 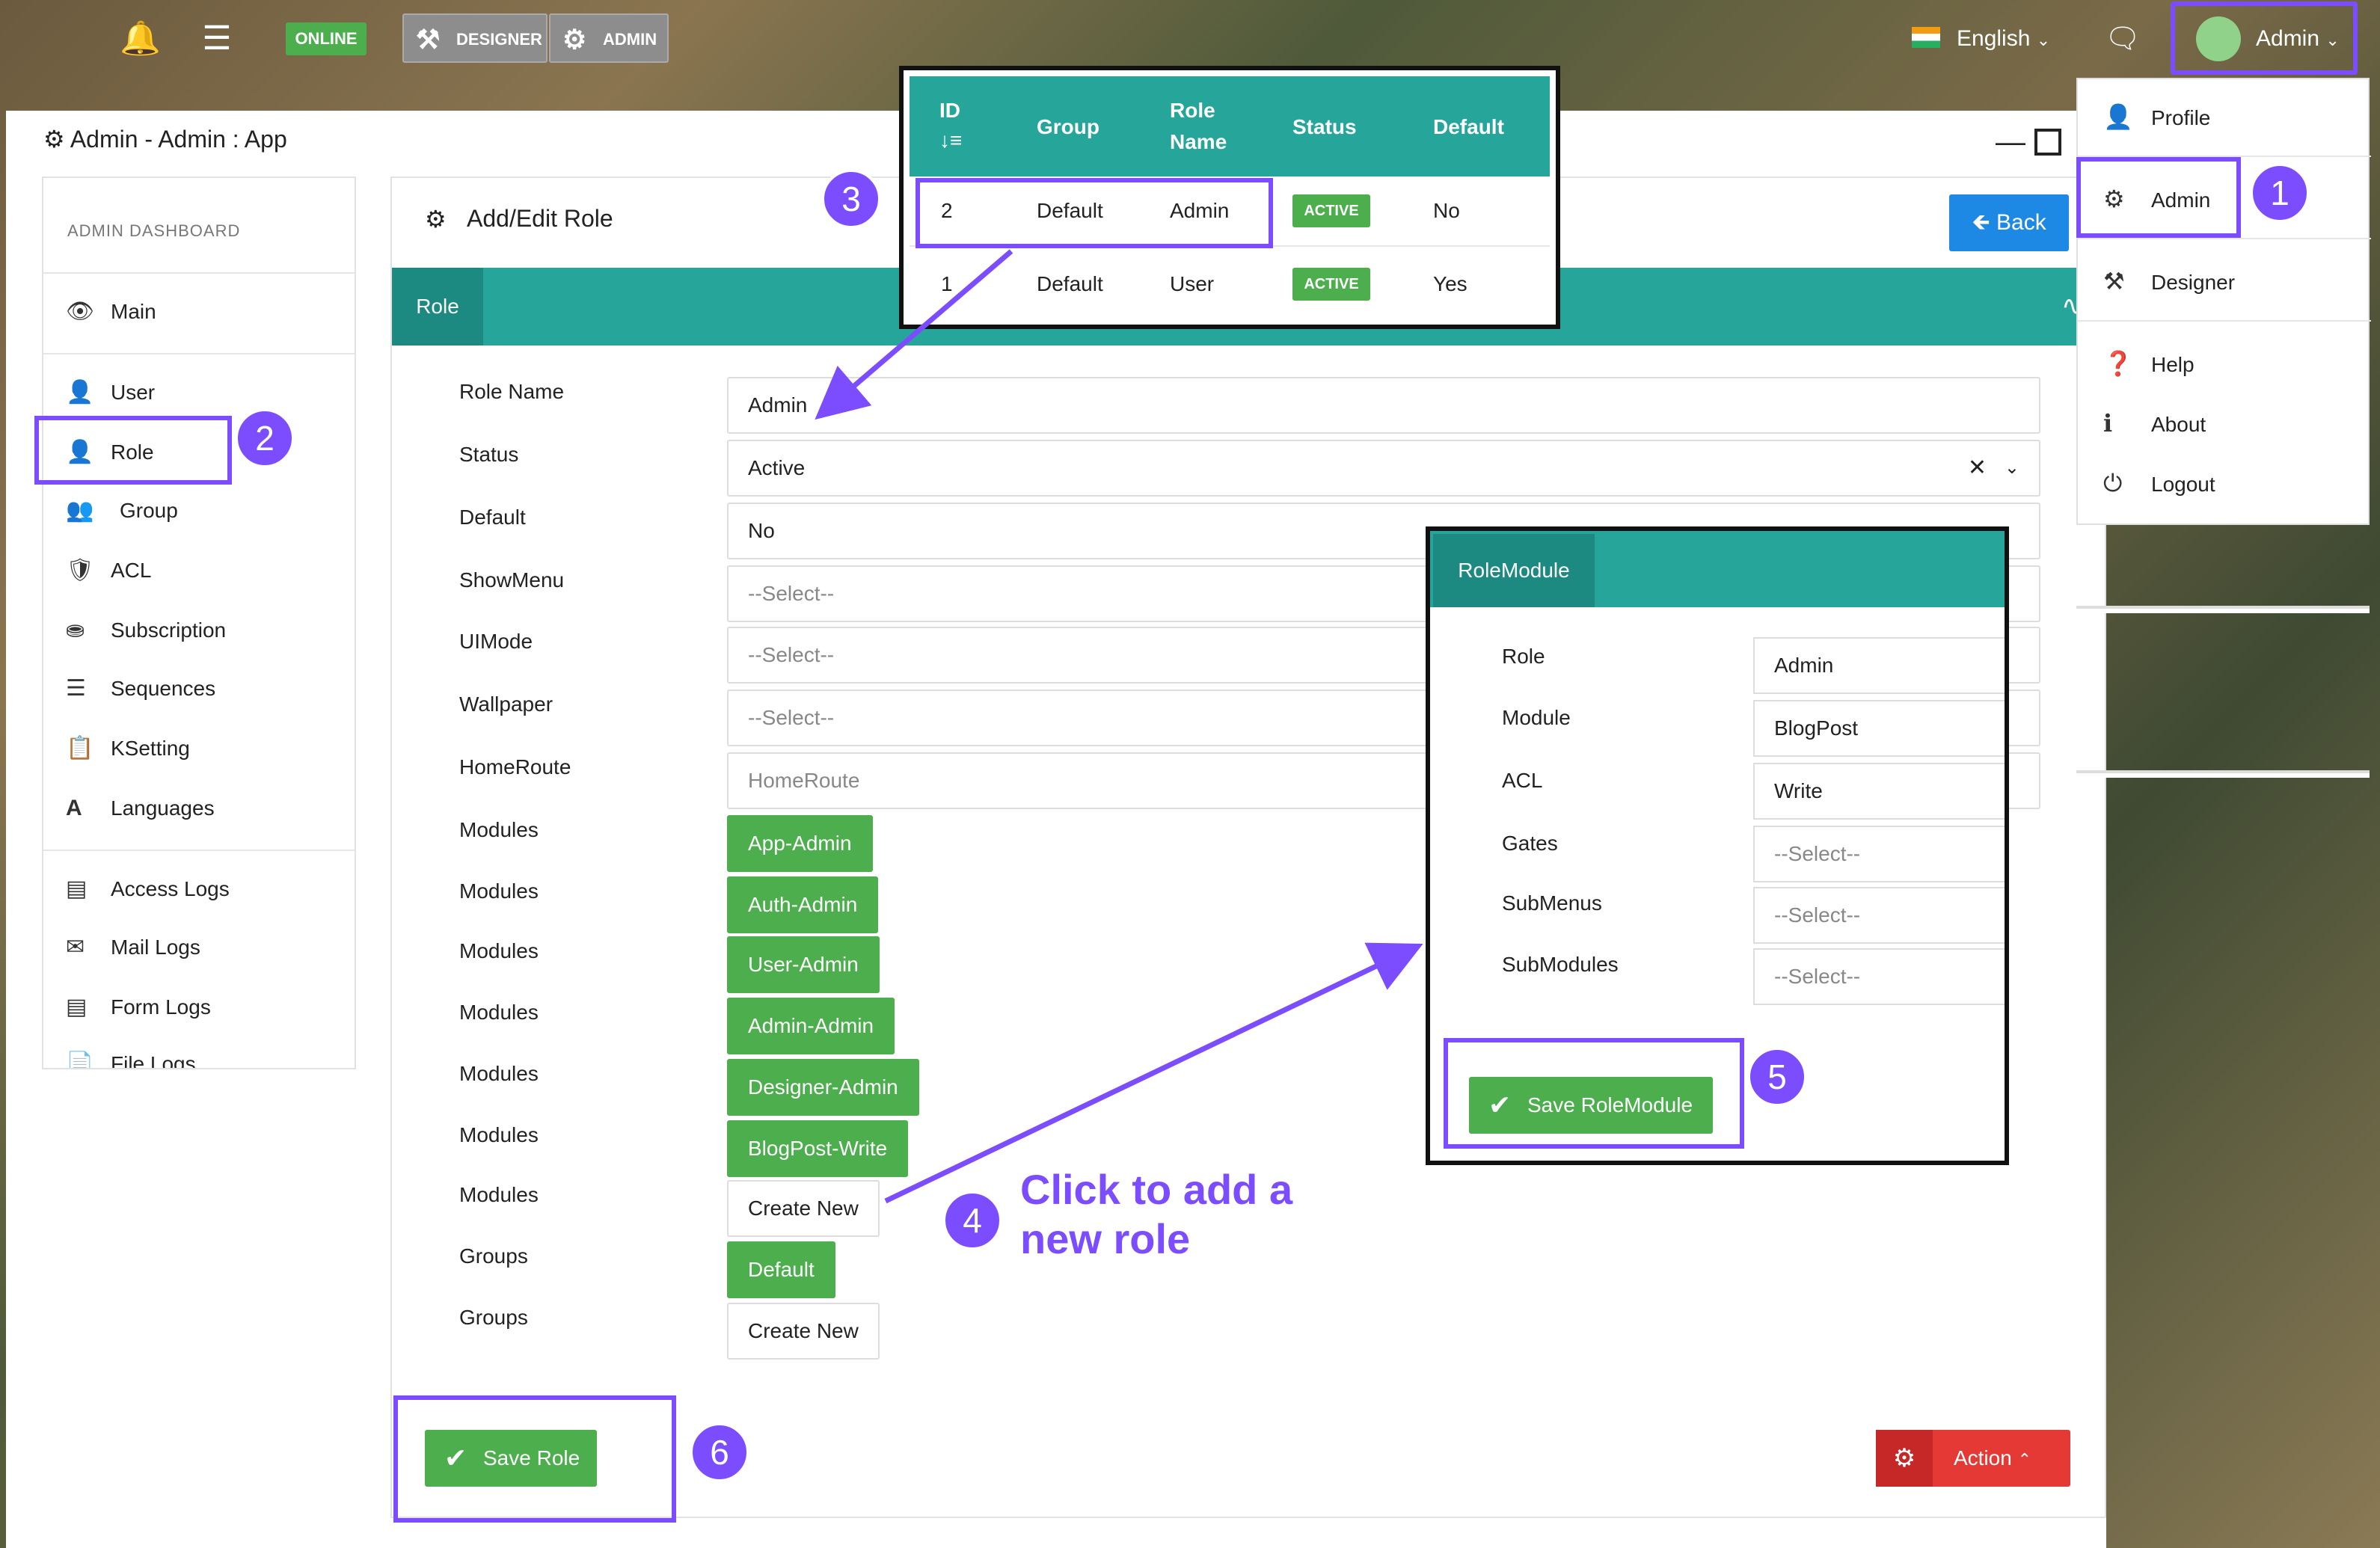 I want to click on callout-3: 3, so click(x=851, y=199).